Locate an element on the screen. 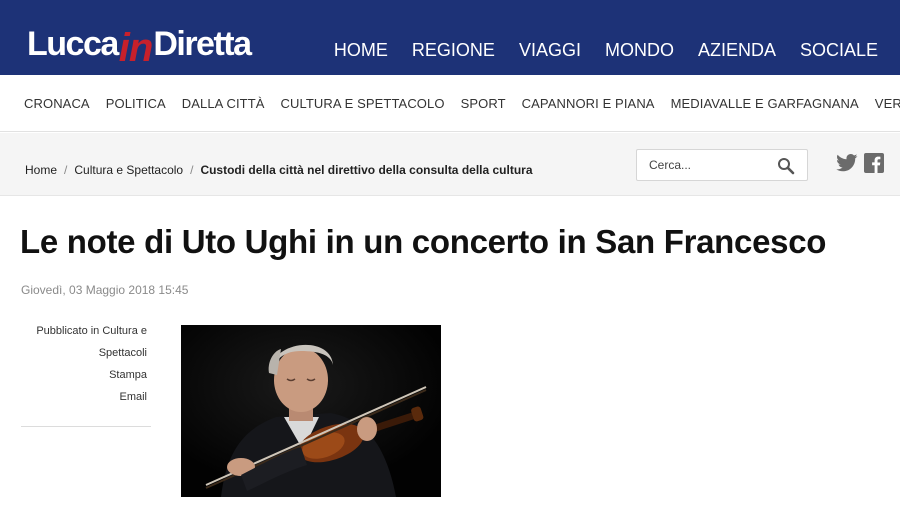 Image resolution: width=900 pixels, height=509 pixels. main-nav-sociale: SOCIALE is located at coordinates (839, 50).